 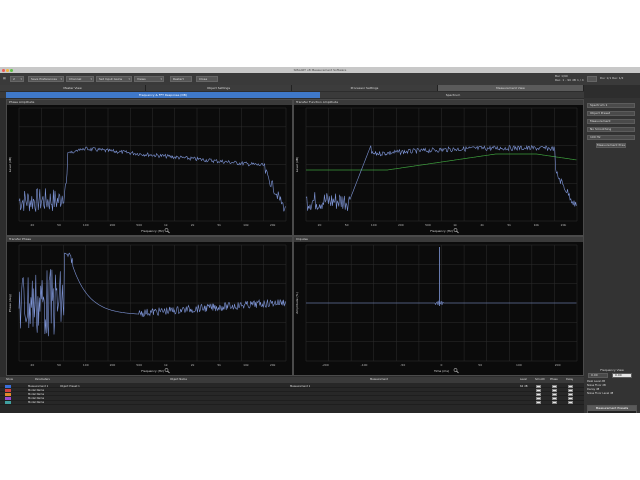 What do you see at coordinates (612, 370) in the screenshot?
I see `frequency-view-label: Frequency View` at bounding box center [612, 370].